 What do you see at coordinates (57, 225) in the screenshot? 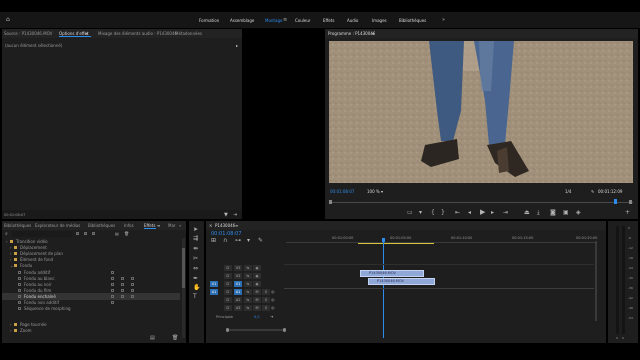
I see `tab-media-browser: Explorateur de médias` at bounding box center [57, 225].